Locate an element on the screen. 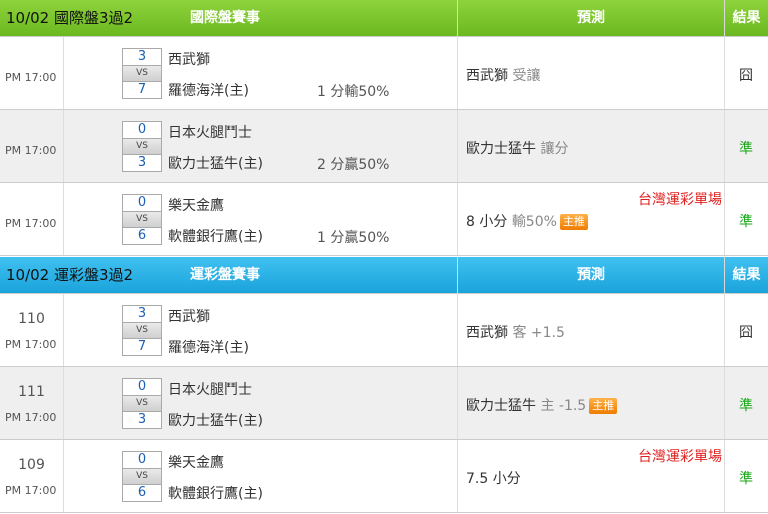  section1-match-header: 國際盤賽事 is located at coordinates (225, 18).